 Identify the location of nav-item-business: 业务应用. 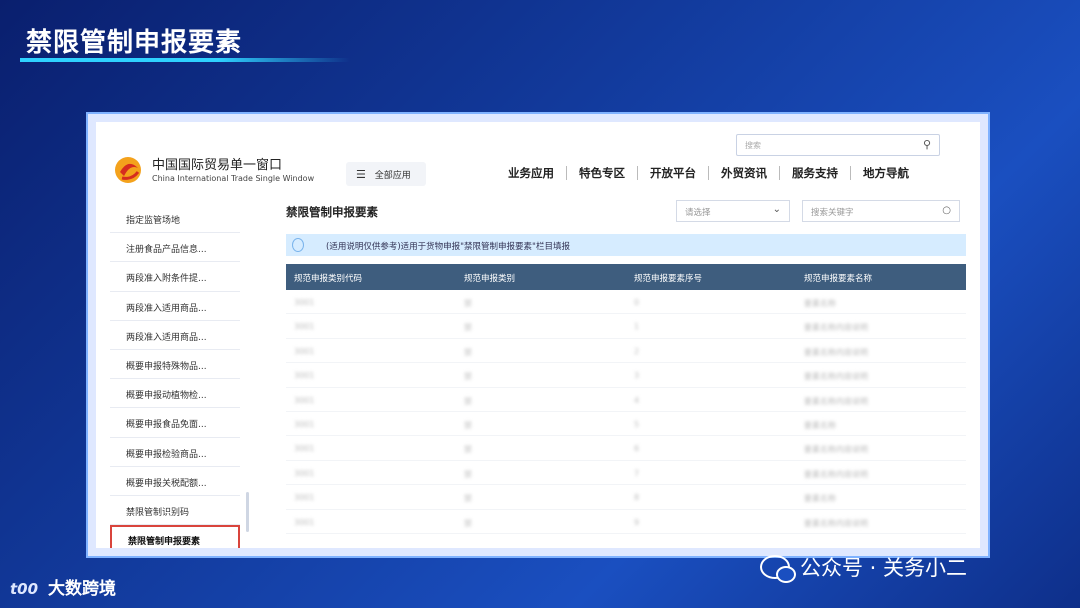
(531, 173).